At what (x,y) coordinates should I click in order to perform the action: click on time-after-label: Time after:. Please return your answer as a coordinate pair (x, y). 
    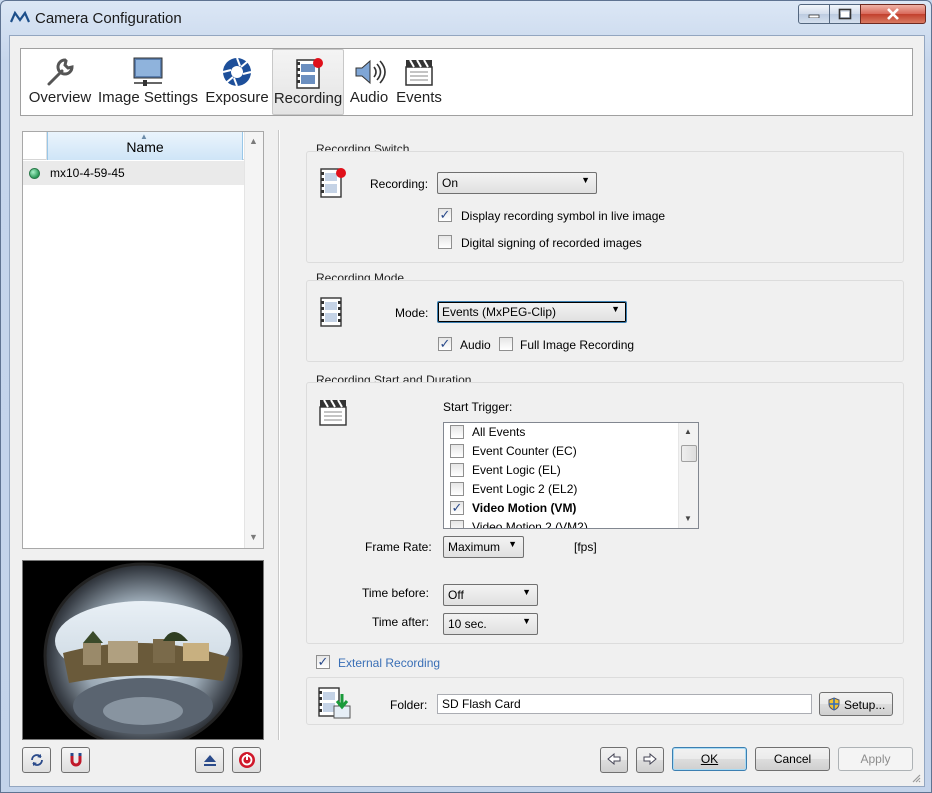
    Looking at the image, I should click on (400, 622).